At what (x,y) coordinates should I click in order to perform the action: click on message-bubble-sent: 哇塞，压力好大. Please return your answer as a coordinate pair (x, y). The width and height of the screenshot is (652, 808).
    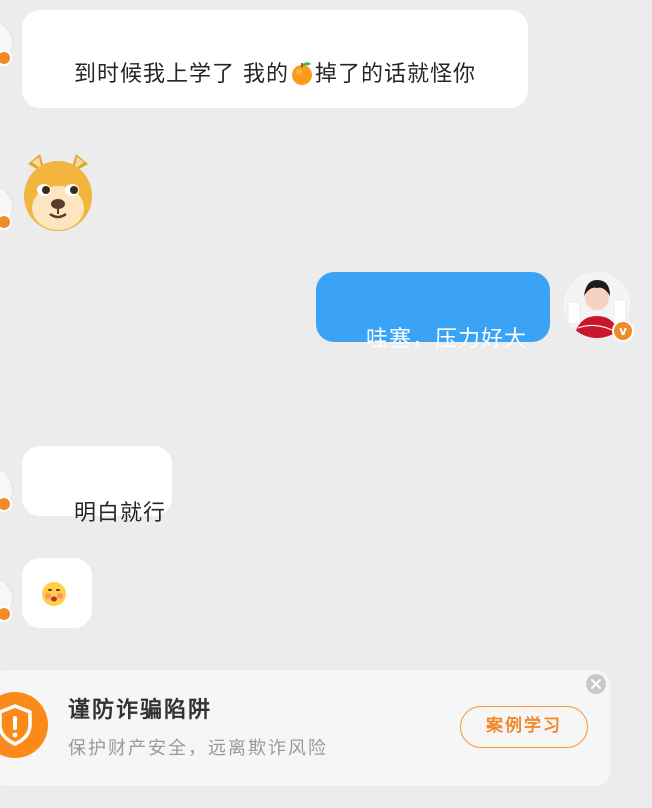
    Looking at the image, I should click on (433, 312).